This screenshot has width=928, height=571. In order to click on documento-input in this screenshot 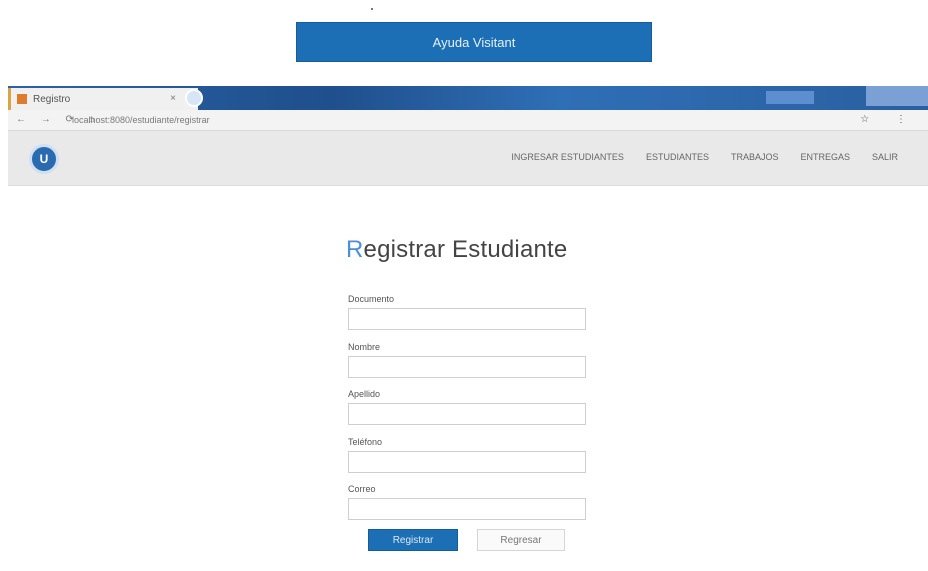, I will do `click(467, 319)`.